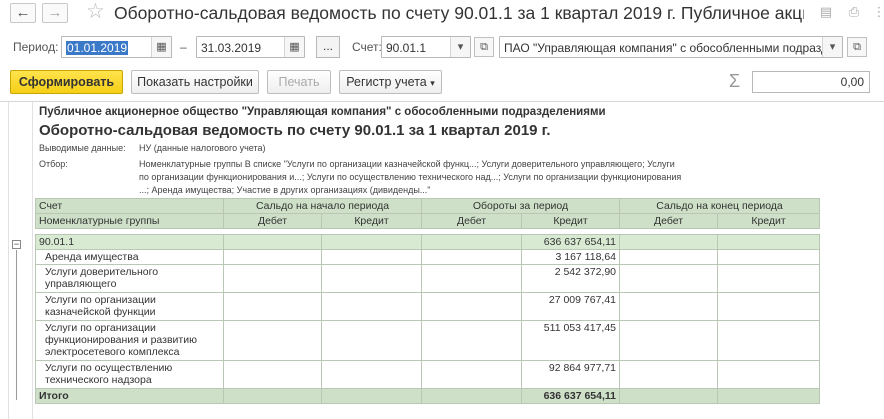 The image size is (884, 419). What do you see at coordinates (129, 278) in the screenshot?
I see `row-name: Услуги доверительного управляющего` at bounding box center [129, 278].